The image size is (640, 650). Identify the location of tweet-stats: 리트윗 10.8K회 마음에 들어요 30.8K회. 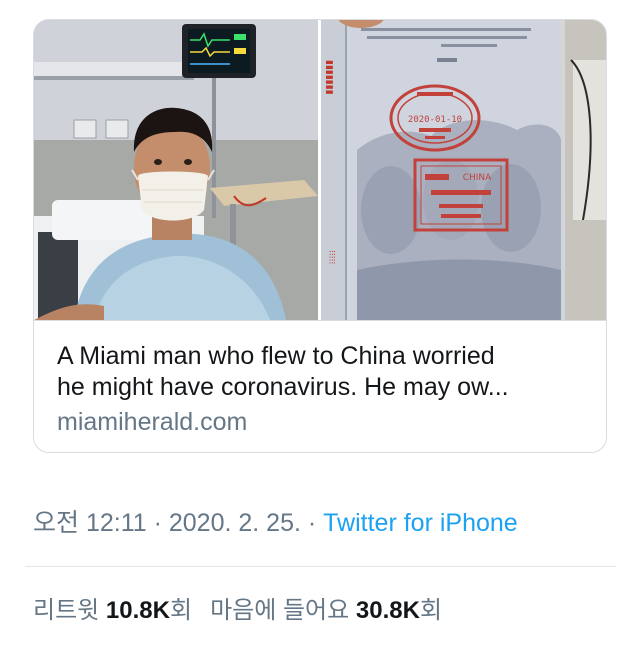
(237, 611).